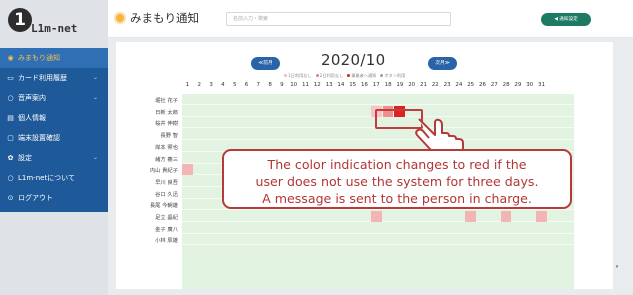 The height and width of the screenshot is (295, 633). What do you see at coordinates (147, 147) in the screenshot?
I see `user-name: 岸本 照也` at bounding box center [147, 147].